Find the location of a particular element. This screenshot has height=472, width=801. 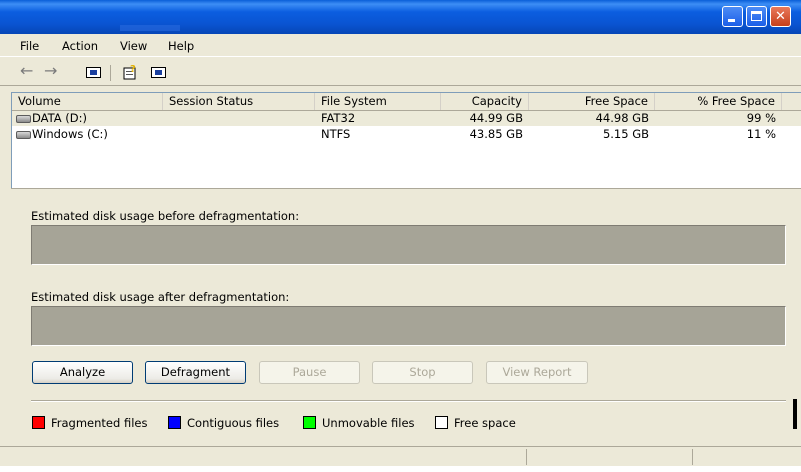

free-space-cell: 5.15 GB is located at coordinates (625, 134).